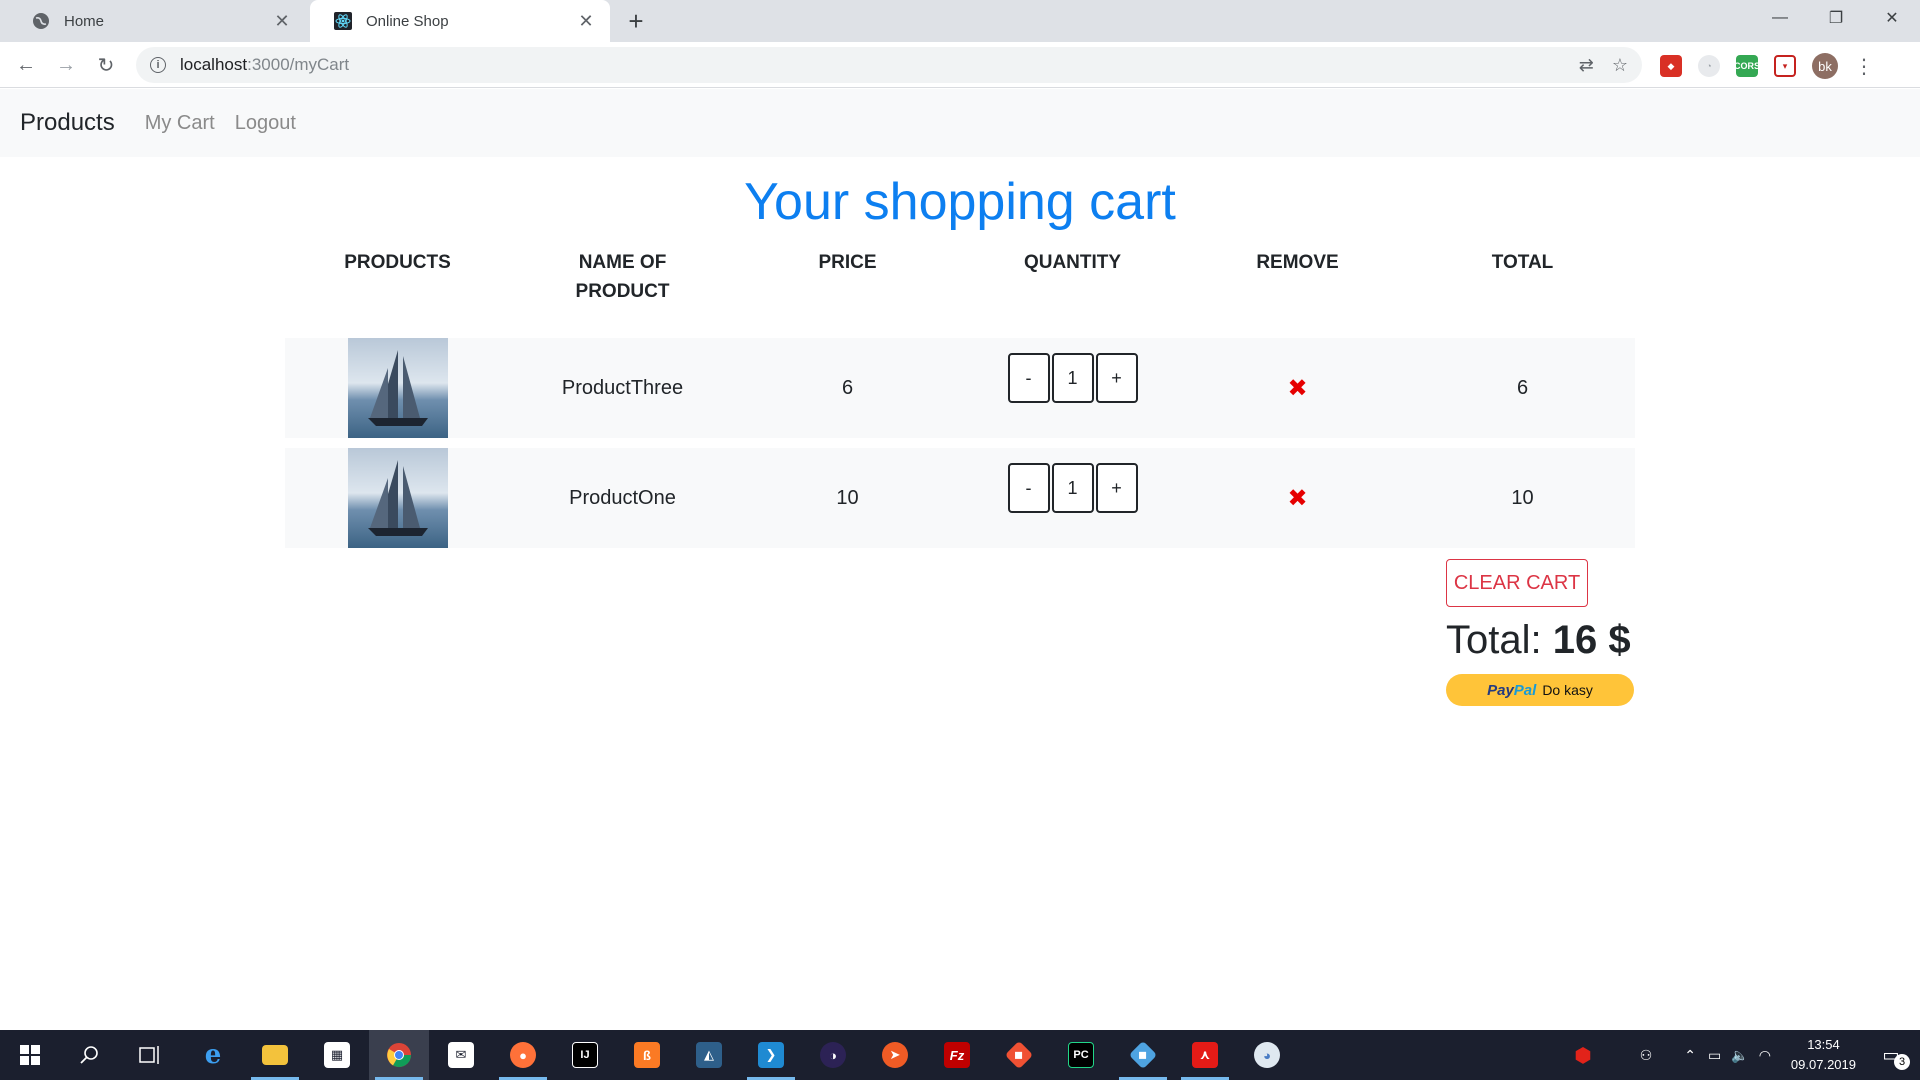 The image size is (1920, 1080). Describe the element at coordinates (41, 21) in the screenshot. I see `globe-icon` at that location.